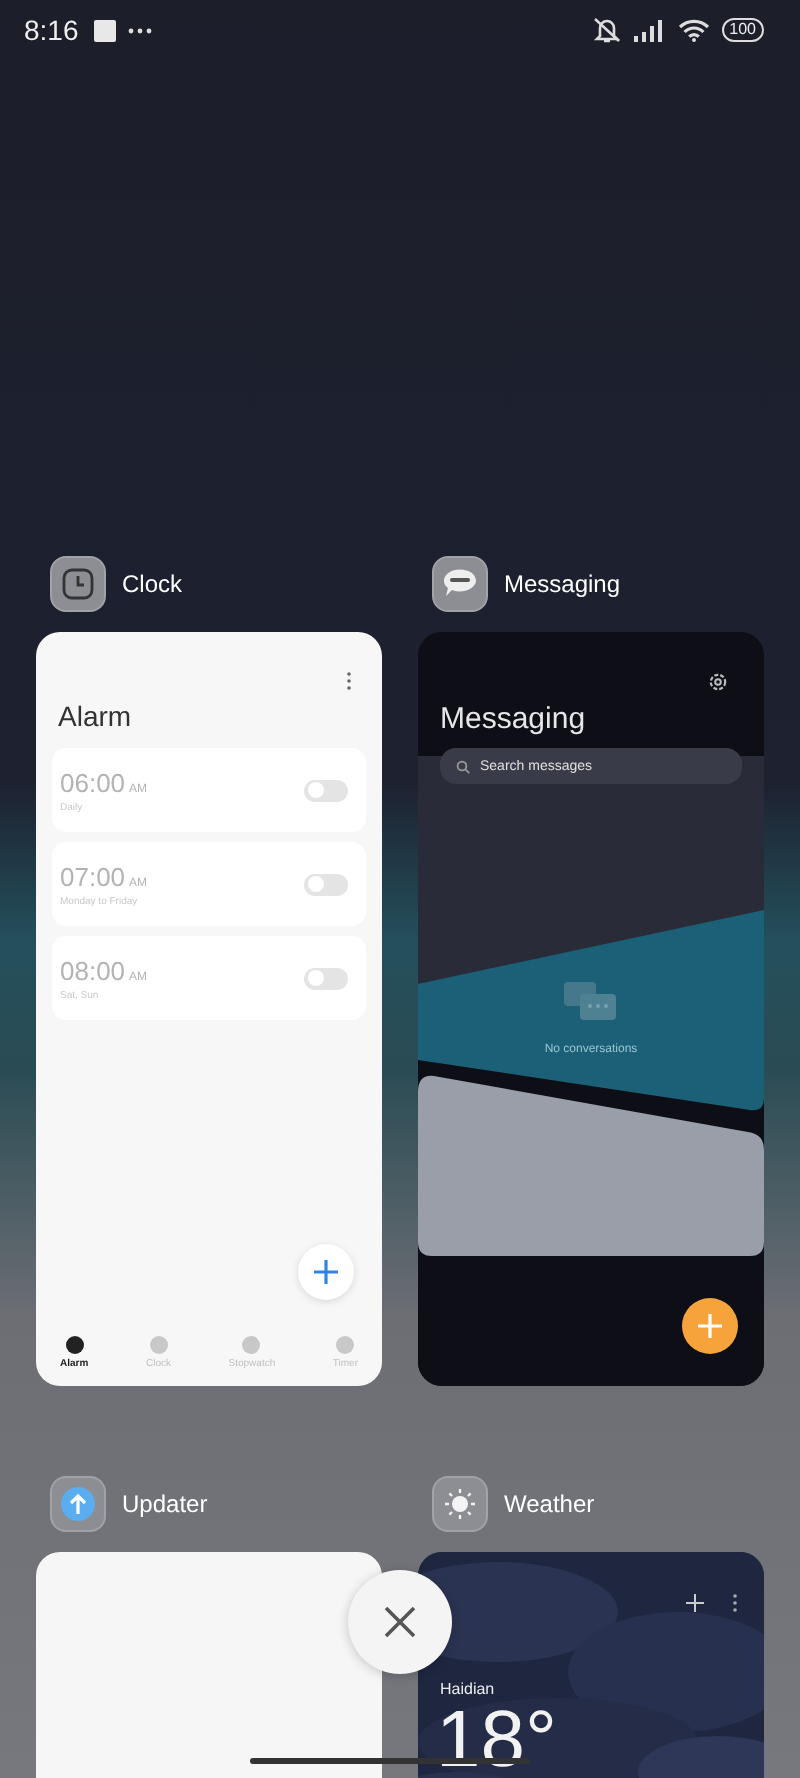  What do you see at coordinates (51, 30) in the screenshot?
I see `clock-time: 8:16` at bounding box center [51, 30].